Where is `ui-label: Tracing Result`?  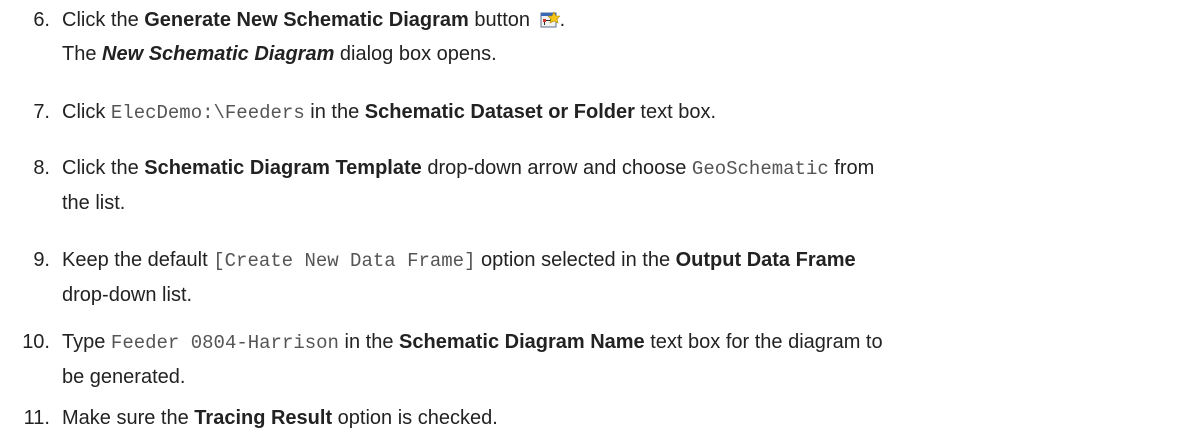
ui-label: Tracing Result is located at coordinates (263, 418).